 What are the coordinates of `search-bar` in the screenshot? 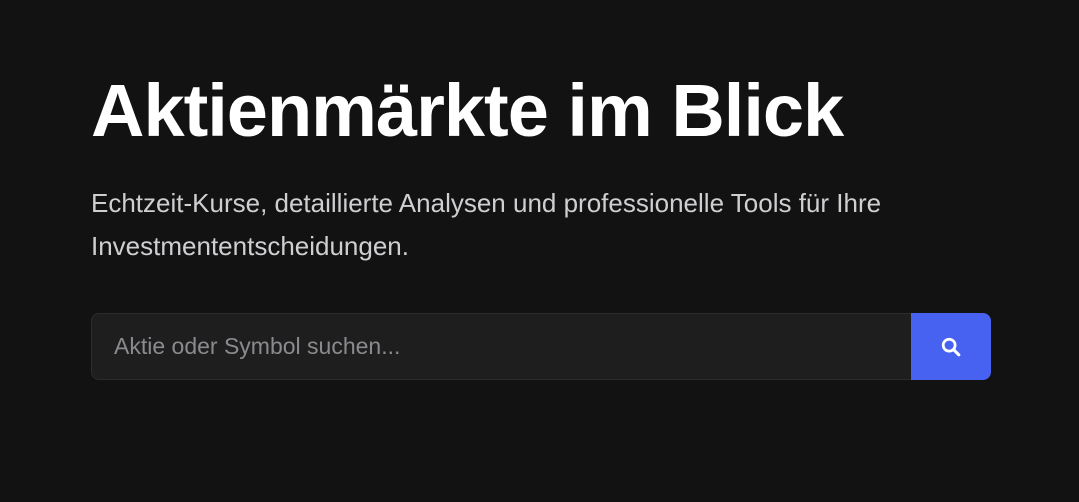 It's located at (541, 346).